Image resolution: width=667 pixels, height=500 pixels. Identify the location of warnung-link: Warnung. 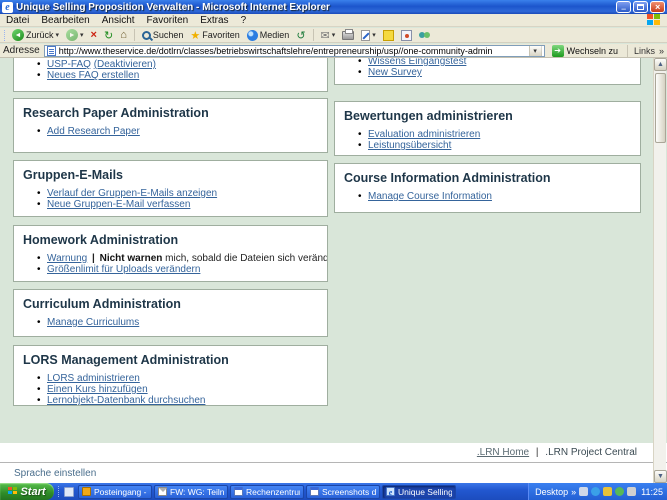
(67, 258).